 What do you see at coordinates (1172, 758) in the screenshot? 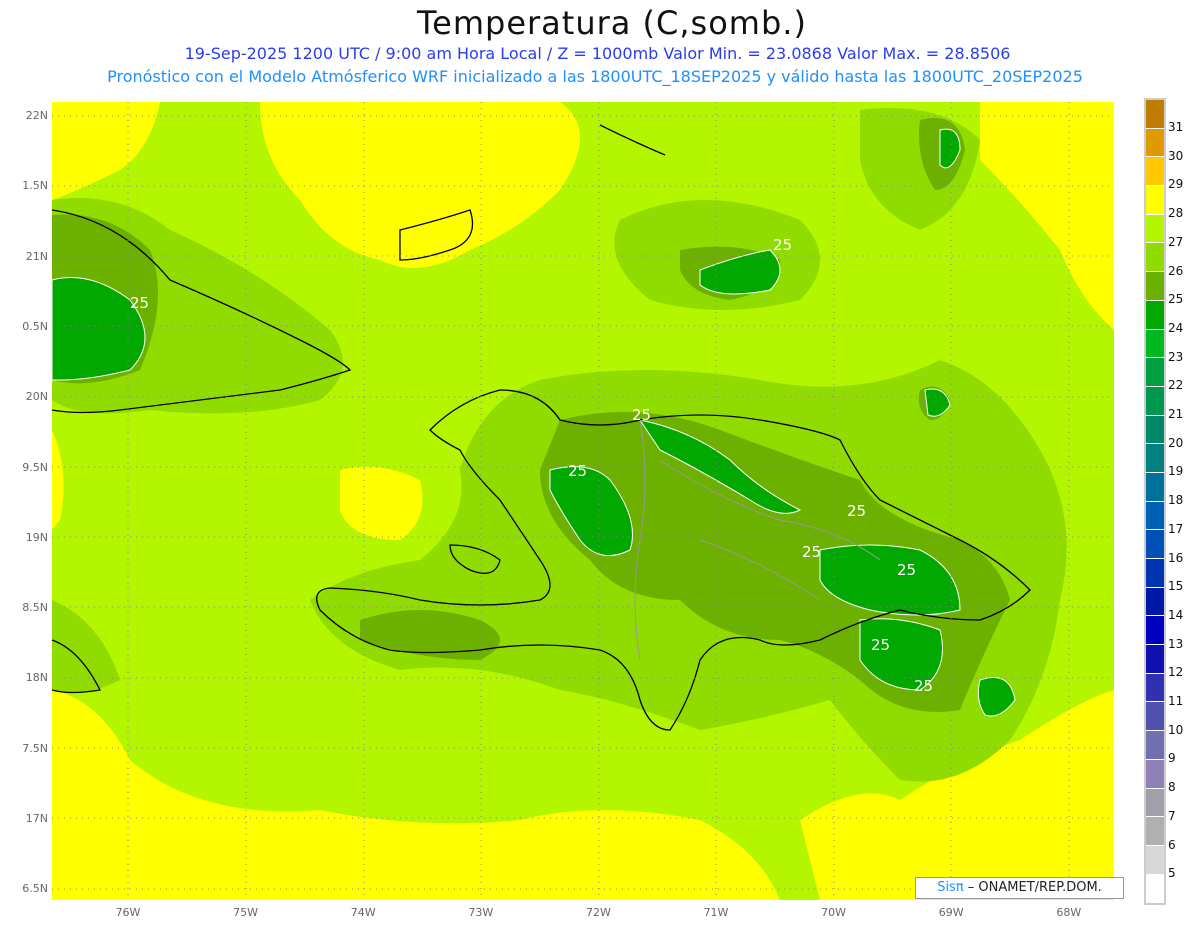
I see `colorbar-label: 9` at bounding box center [1172, 758].